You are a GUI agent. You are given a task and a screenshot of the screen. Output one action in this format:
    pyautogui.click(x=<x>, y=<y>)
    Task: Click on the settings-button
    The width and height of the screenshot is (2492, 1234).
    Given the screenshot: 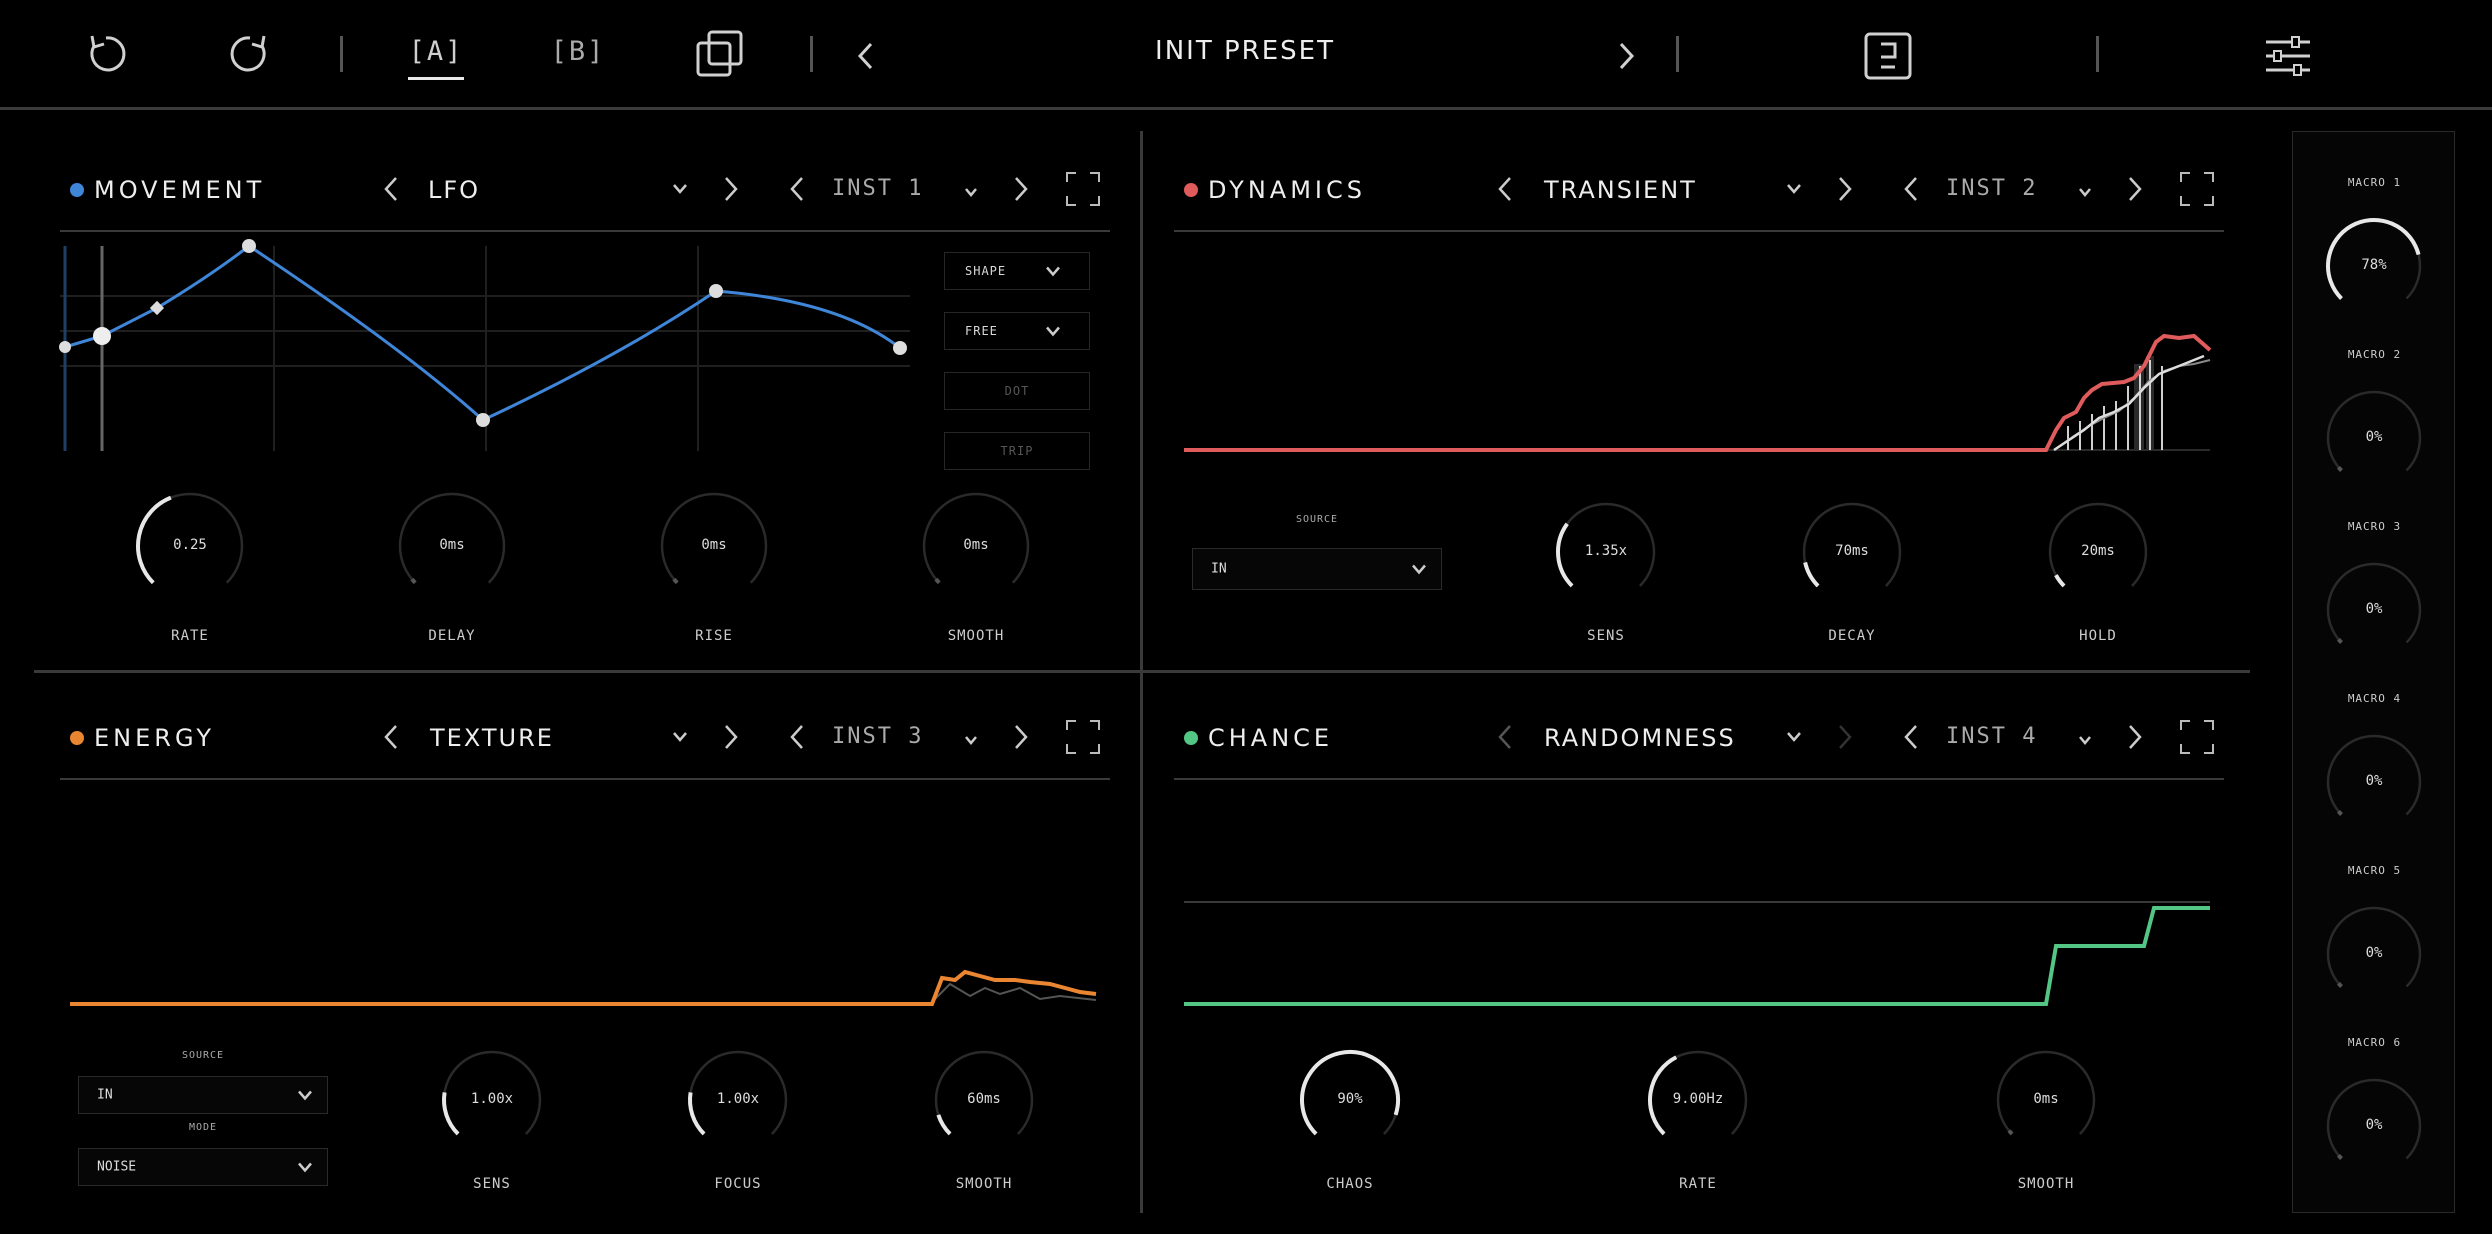 What is the action you would take?
    pyautogui.click(x=2288, y=56)
    